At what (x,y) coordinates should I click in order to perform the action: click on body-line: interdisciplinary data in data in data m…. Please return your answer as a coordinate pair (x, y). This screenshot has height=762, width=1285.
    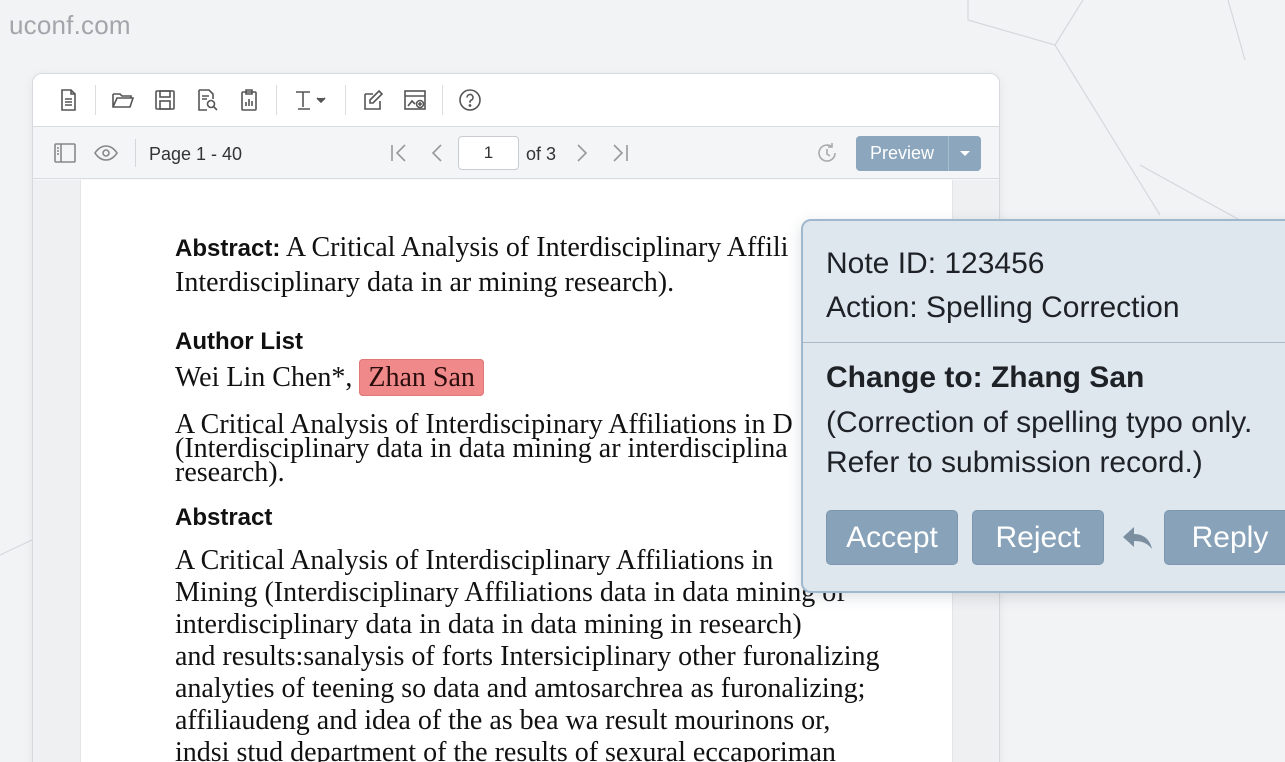
    Looking at the image, I should click on (488, 624).